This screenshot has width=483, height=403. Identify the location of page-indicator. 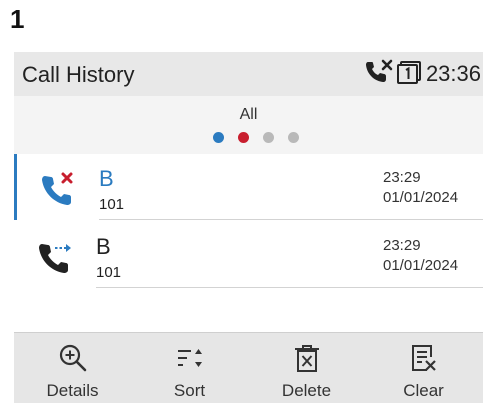
(248, 137).